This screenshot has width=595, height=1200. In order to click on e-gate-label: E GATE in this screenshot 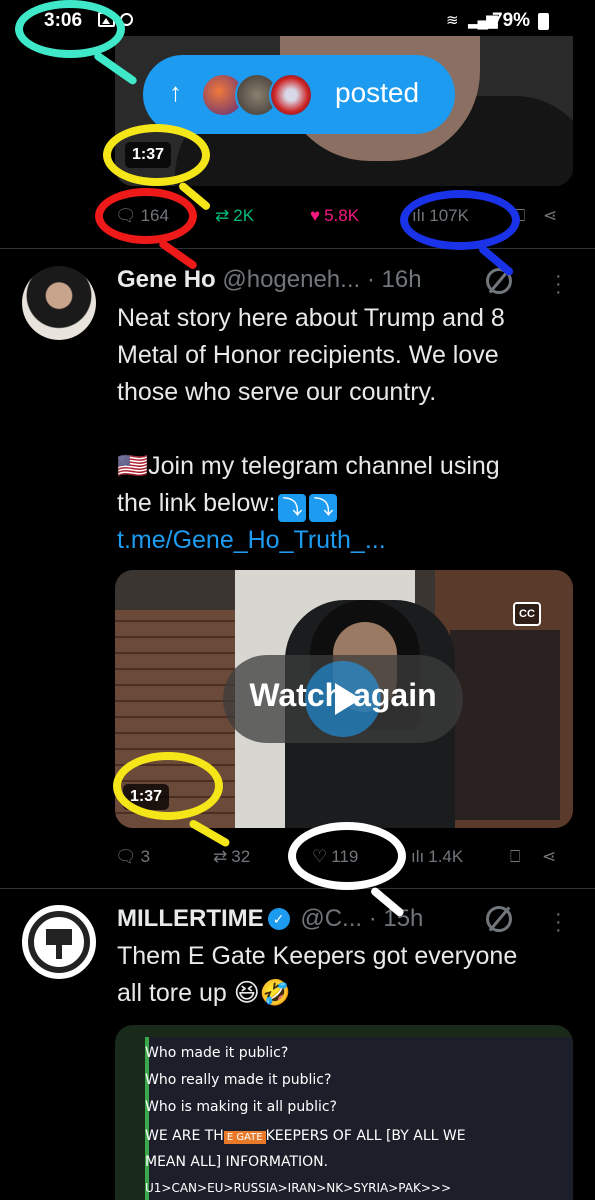, I will do `click(244, 1137)`.